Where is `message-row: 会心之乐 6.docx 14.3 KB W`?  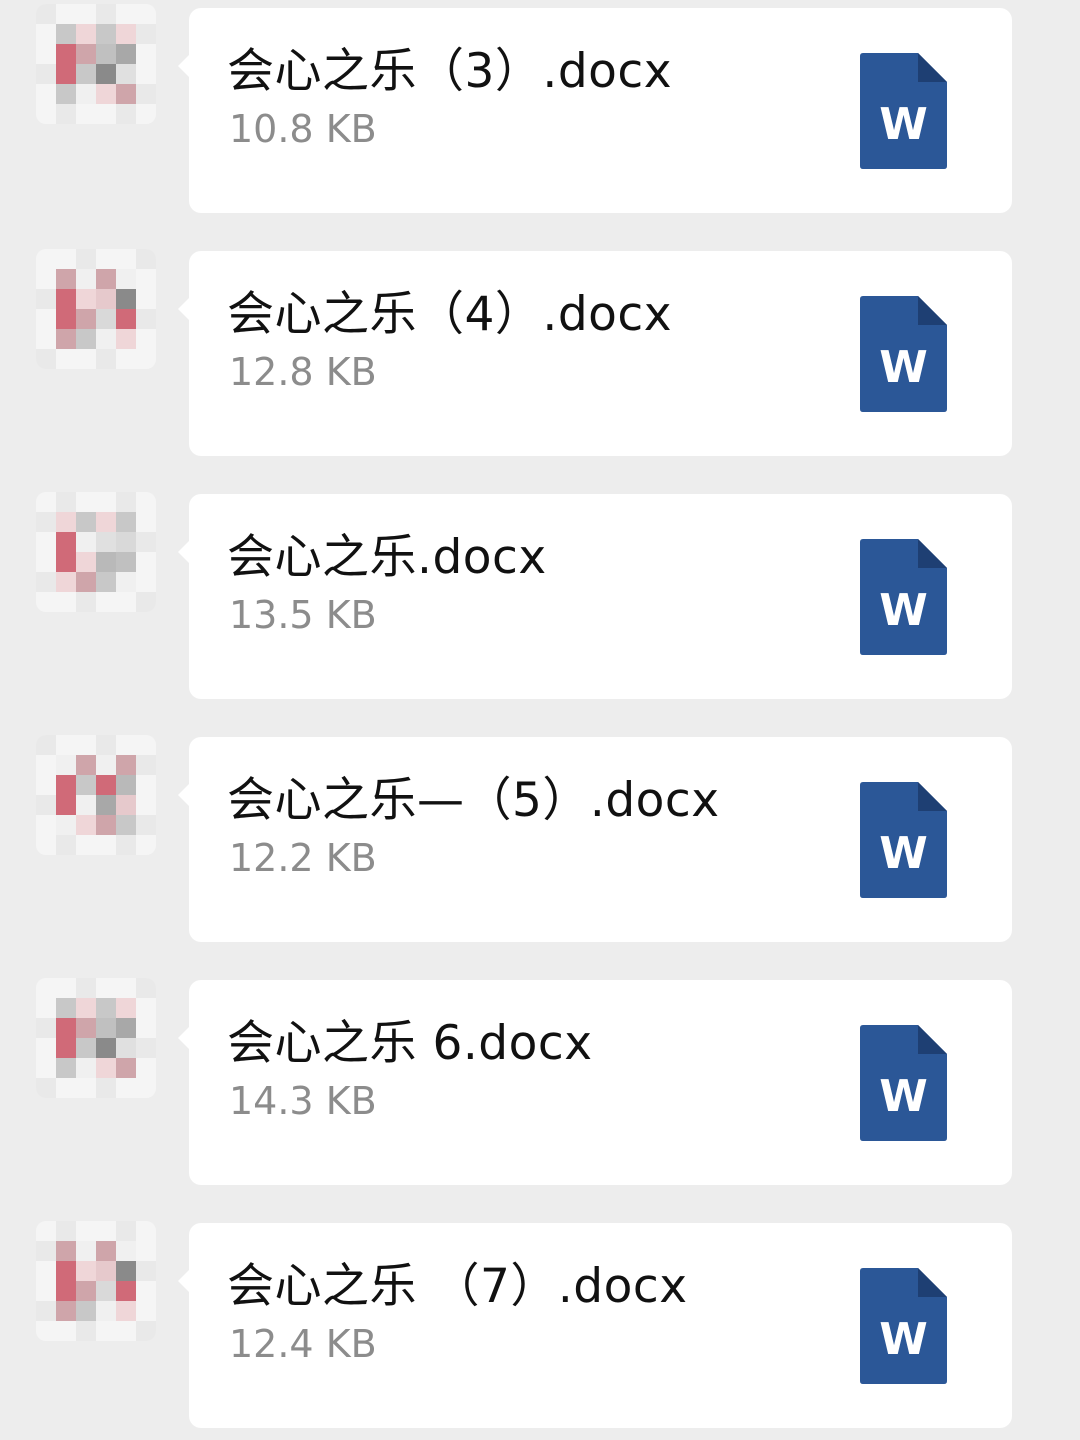
message-row: 会心之乐 6.docx 14.3 KB W is located at coordinates (540, 1078).